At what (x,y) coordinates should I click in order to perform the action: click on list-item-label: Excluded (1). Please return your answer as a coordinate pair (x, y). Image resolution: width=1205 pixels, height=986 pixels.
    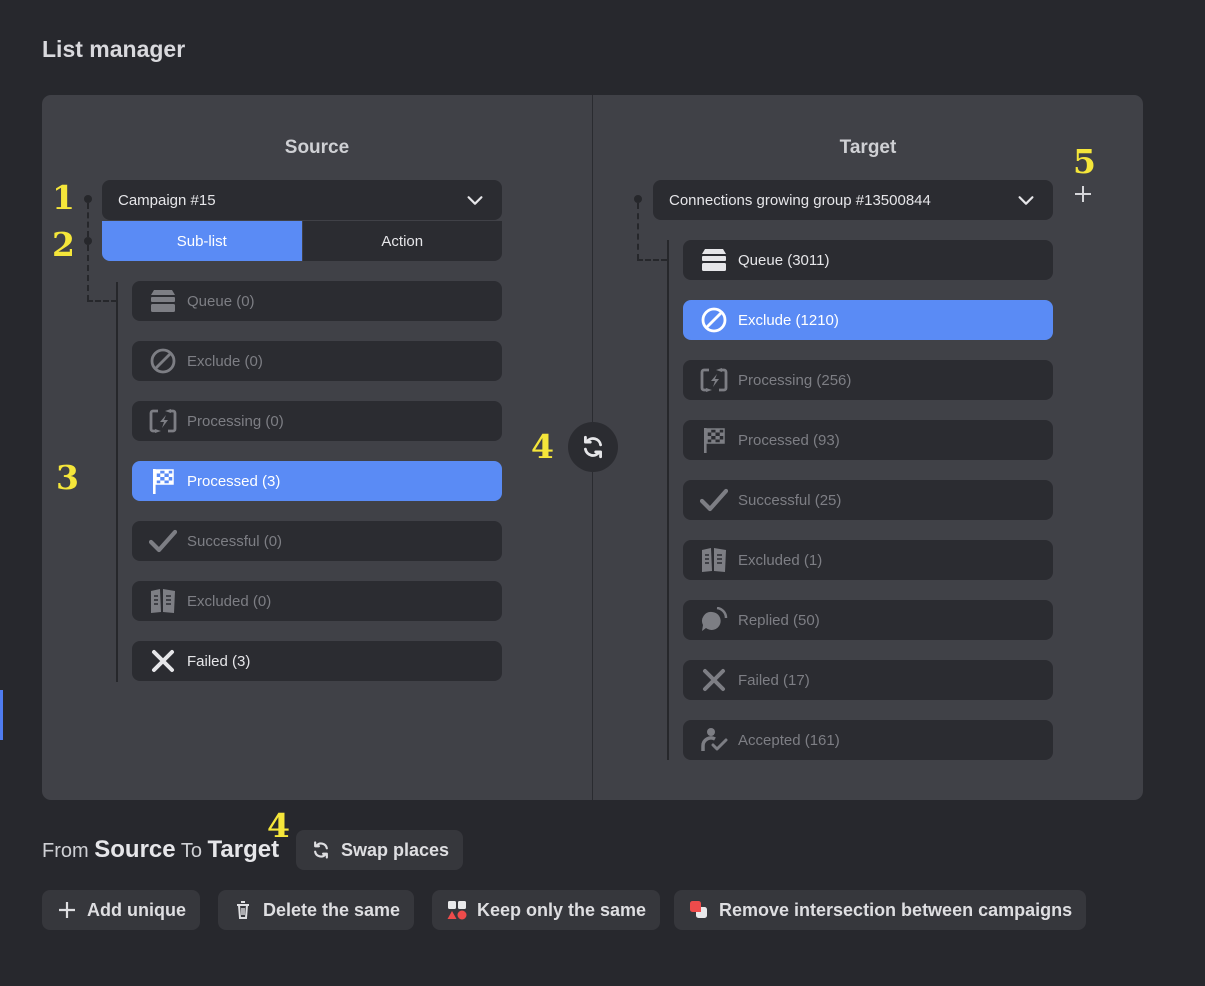
    Looking at the image, I should click on (780, 560).